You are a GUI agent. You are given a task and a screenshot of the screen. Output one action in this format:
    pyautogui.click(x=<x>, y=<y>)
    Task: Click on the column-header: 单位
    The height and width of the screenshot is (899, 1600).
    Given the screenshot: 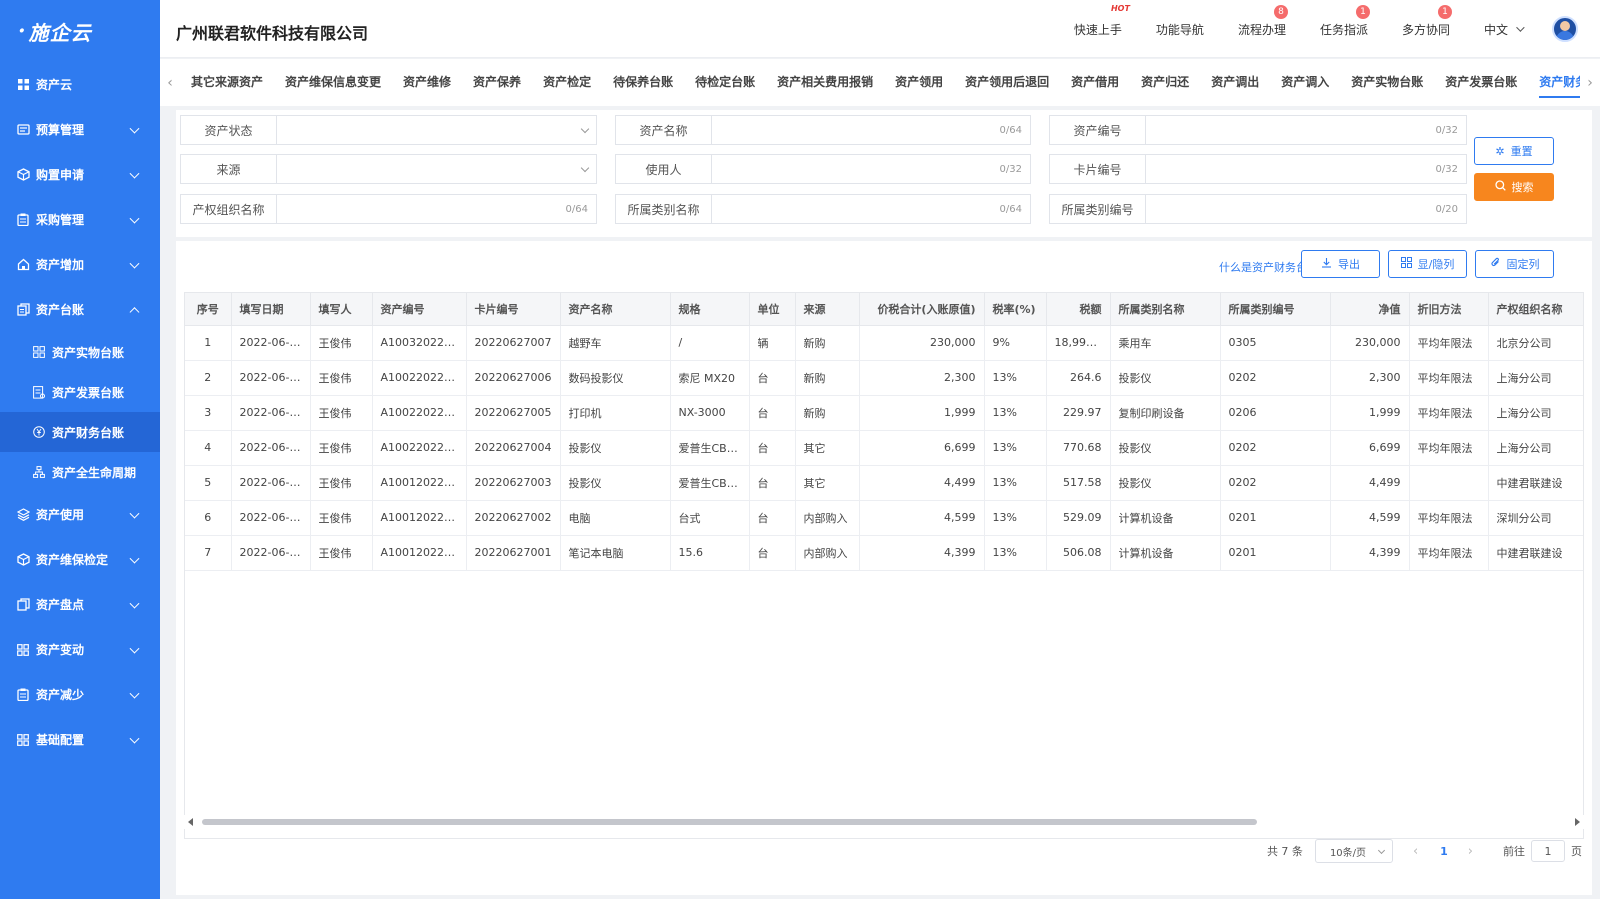 What is the action you would take?
    pyautogui.click(x=772, y=309)
    